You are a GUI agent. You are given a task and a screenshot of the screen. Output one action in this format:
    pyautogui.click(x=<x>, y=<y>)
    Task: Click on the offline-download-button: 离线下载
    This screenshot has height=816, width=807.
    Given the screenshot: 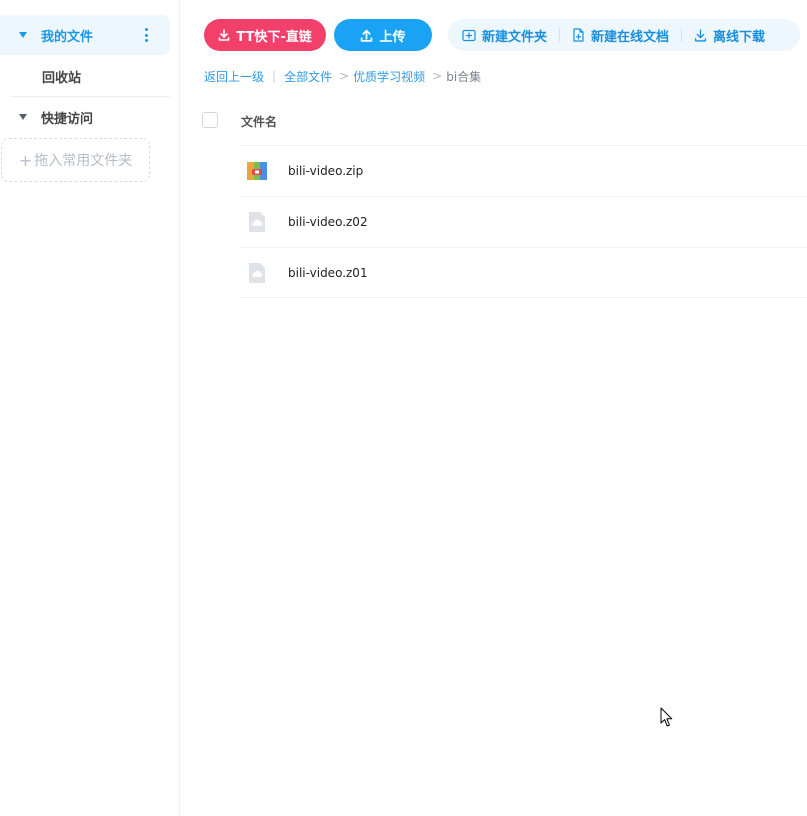 What is the action you would take?
    pyautogui.click(x=729, y=35)
    